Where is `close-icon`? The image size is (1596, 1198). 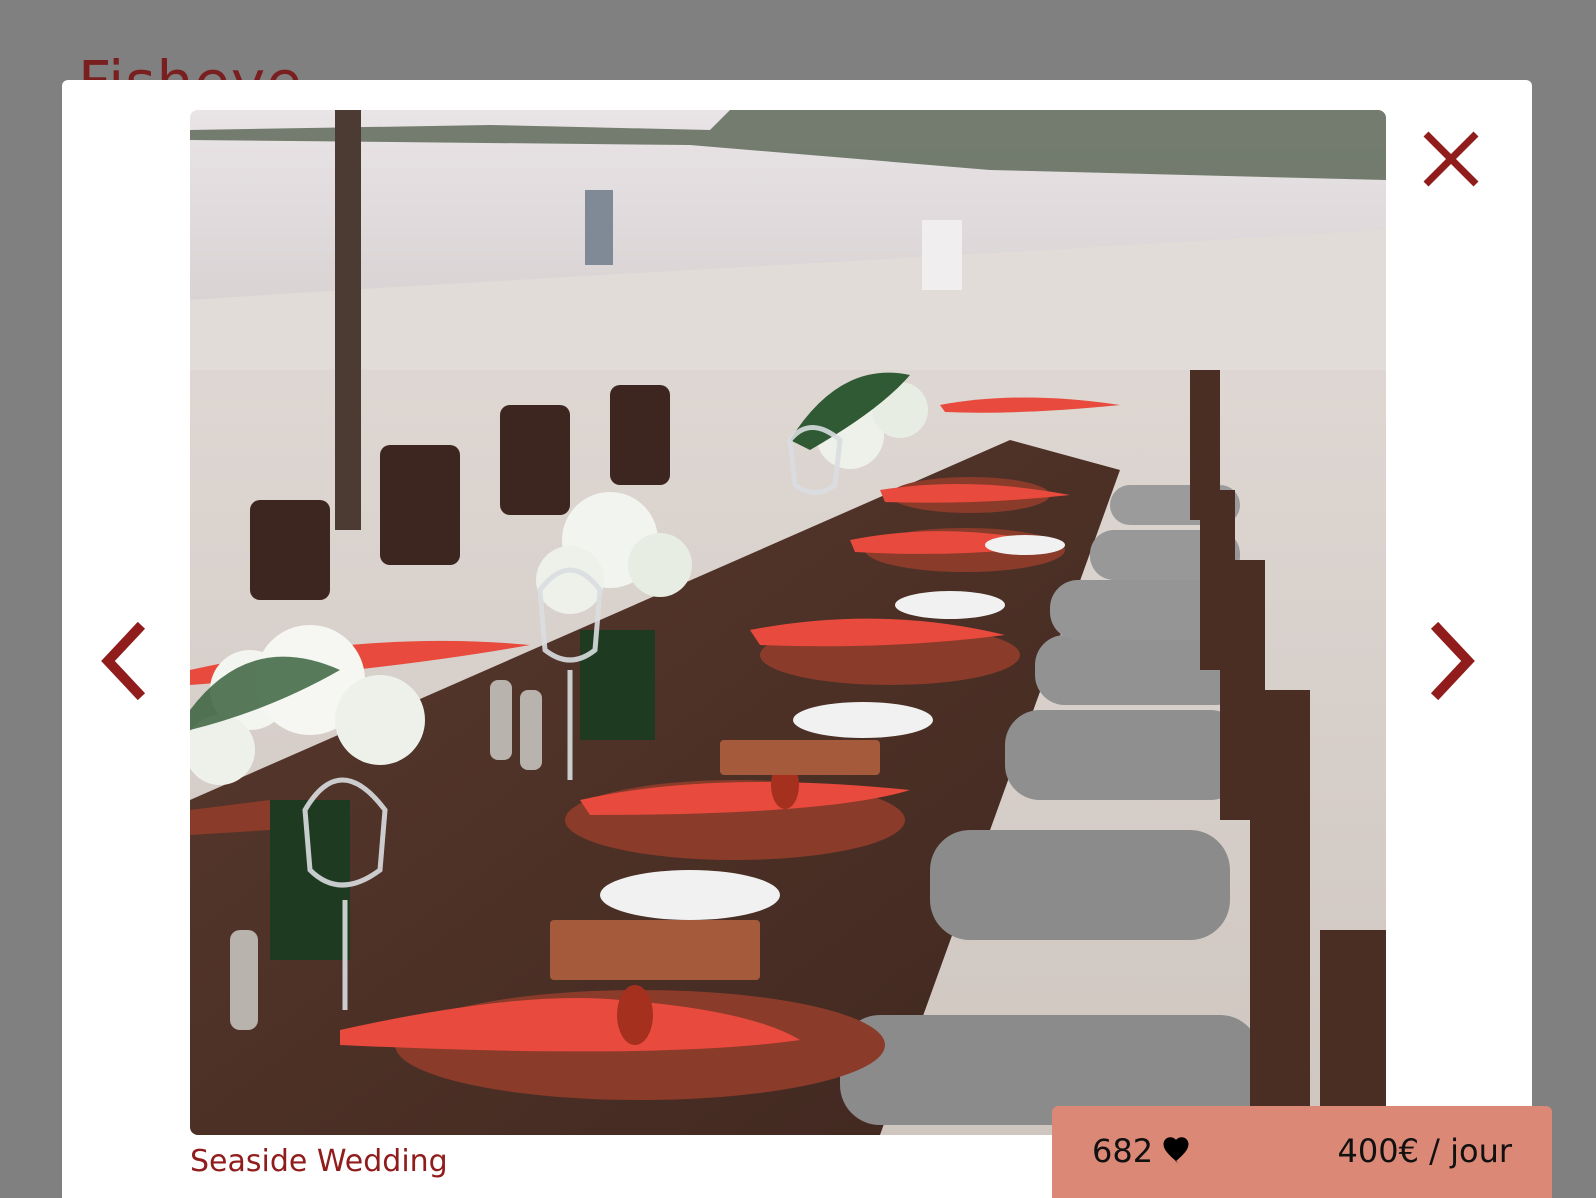 close-icon is located at coordinates (1451, 159).